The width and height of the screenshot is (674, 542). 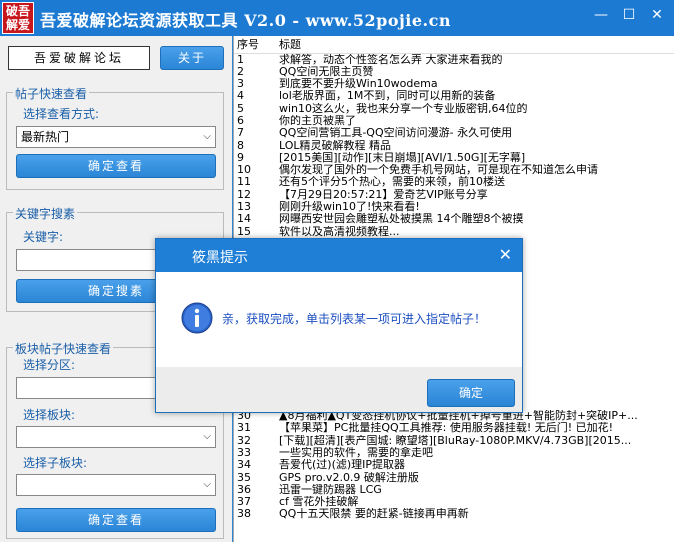 I want to click on row-title: 吾爱代(过)(滤)理IP提取器, so click(x=342, y=465).